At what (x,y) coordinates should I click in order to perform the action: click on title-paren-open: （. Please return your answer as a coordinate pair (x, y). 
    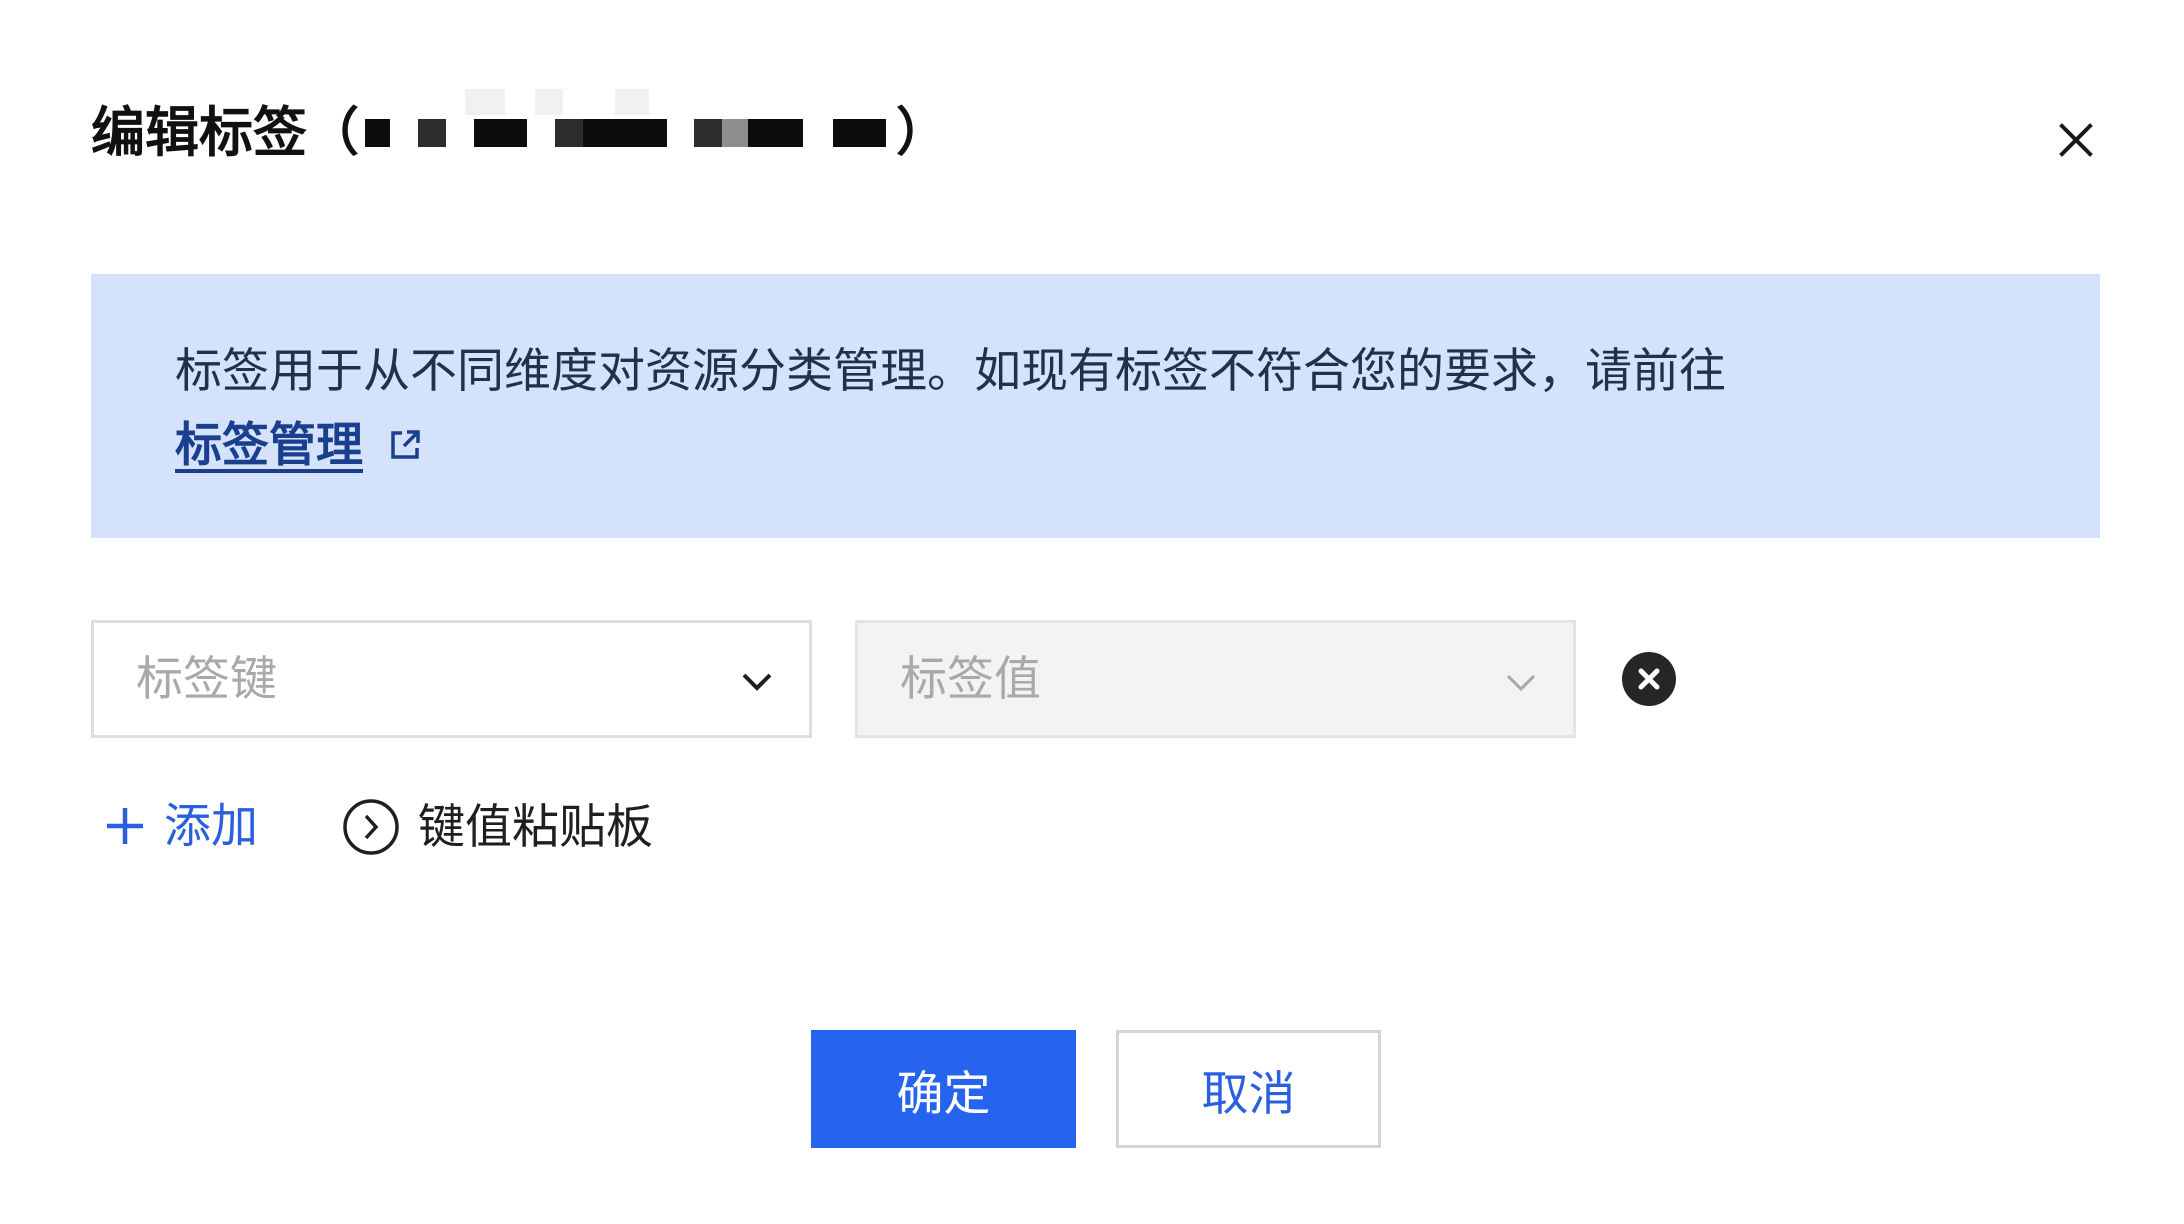
    Looking at the image, I should click on (333, 133).